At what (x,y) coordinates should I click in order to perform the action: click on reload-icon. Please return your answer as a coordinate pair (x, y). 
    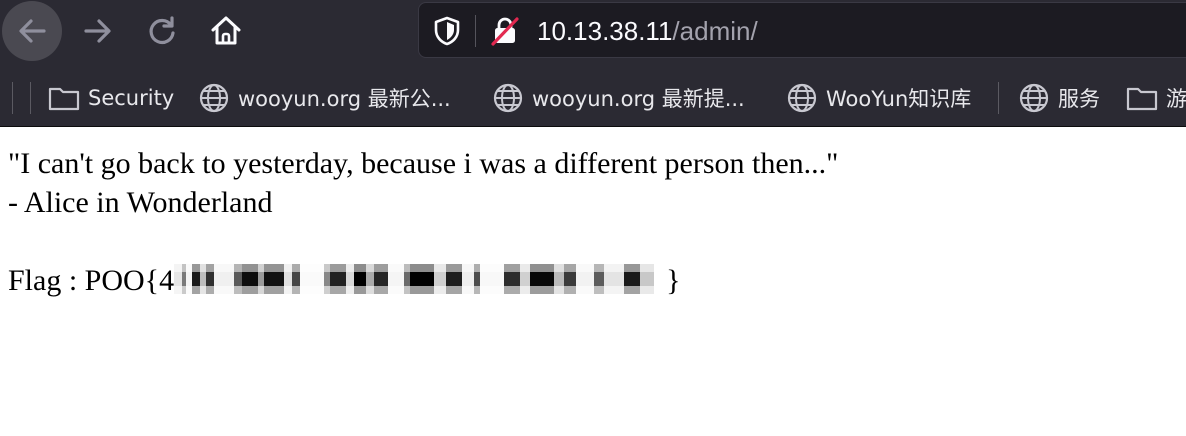
    Looking at the image, I should click on (162, 30).